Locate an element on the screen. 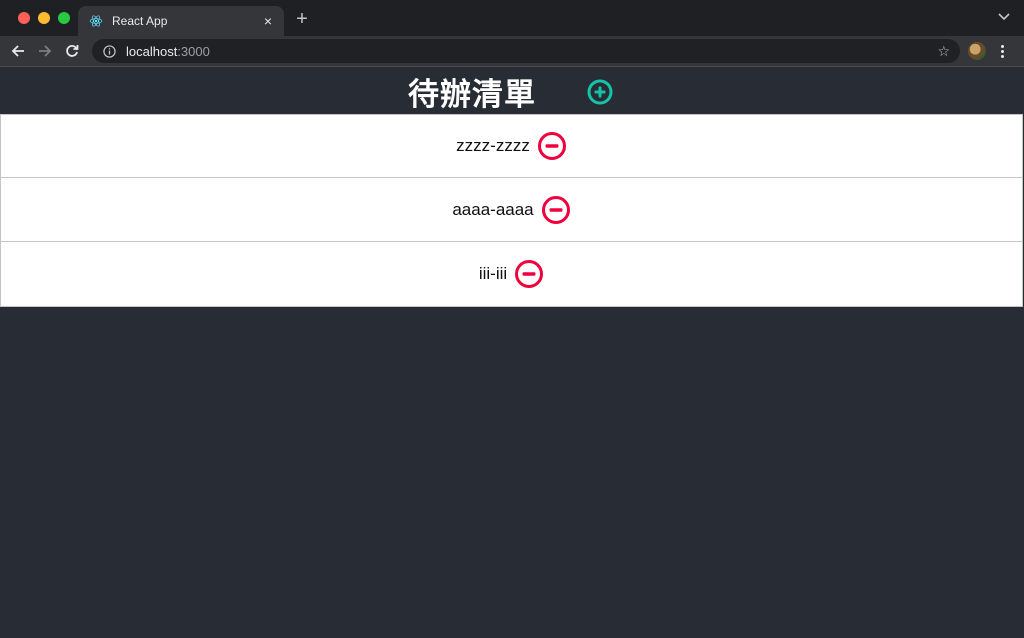 The width and height of the screenshot is (1024, 638). react-icon is located at coordinates (96, 21).